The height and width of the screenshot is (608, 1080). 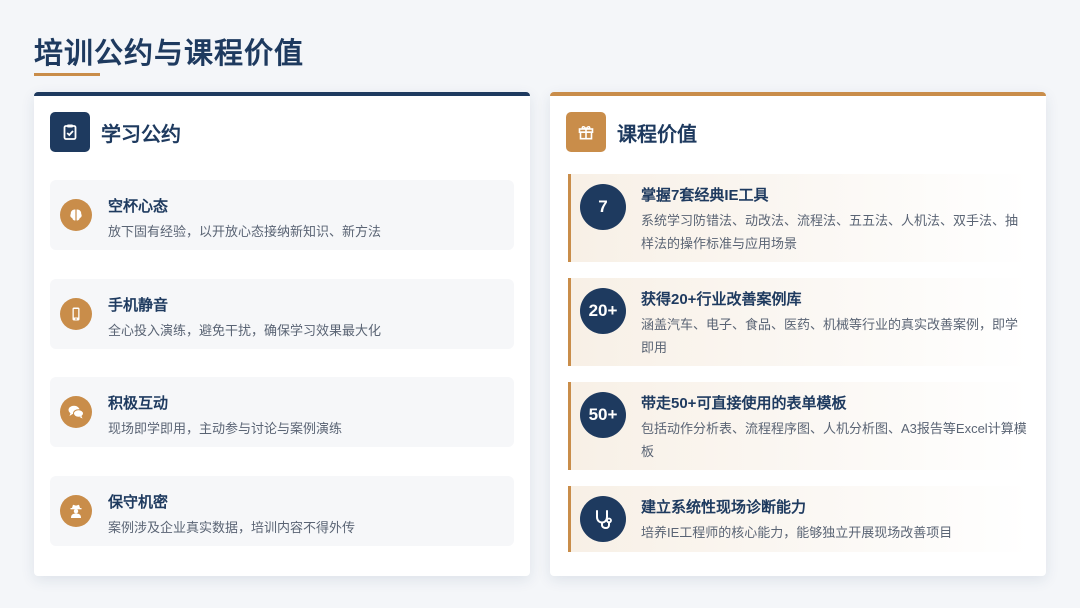 What do you see at coordinates (245, 330) in the screenshot?
I see `rule-desc: 全心投入演练，避免干扰，确保学习效果最大化` at bounding box center [245, 330].